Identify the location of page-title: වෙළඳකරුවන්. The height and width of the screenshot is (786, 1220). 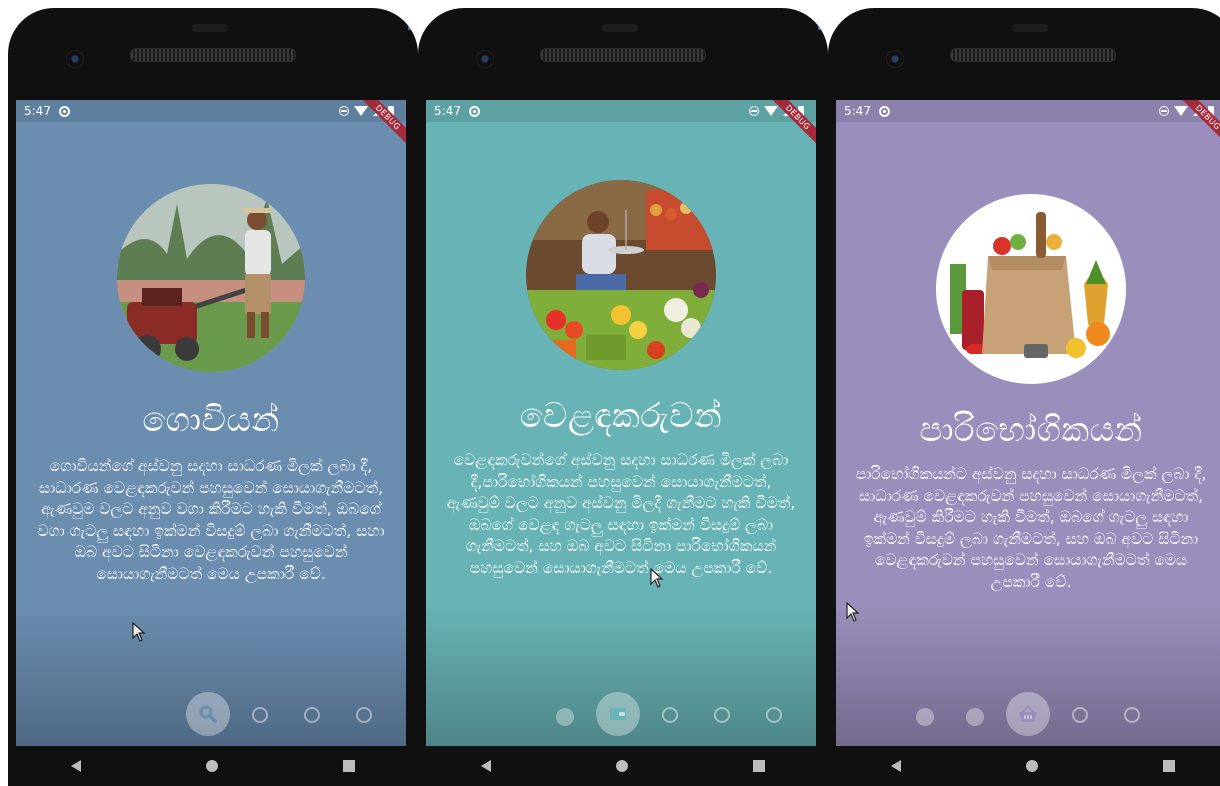
(621, 416).